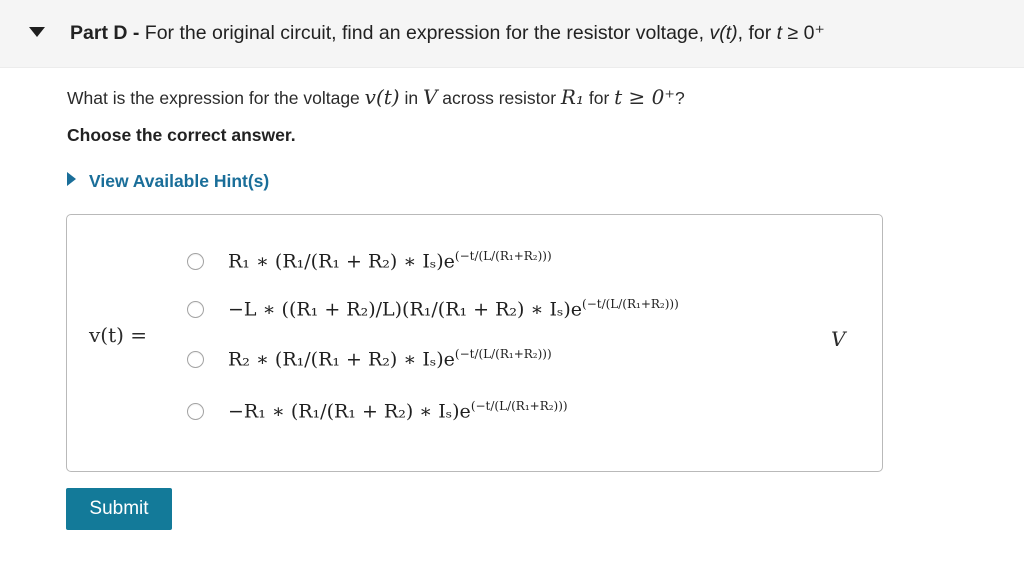 This screenshot has height=588, width=1024. I want to click on submit-button: Submit, so click(119, 509).